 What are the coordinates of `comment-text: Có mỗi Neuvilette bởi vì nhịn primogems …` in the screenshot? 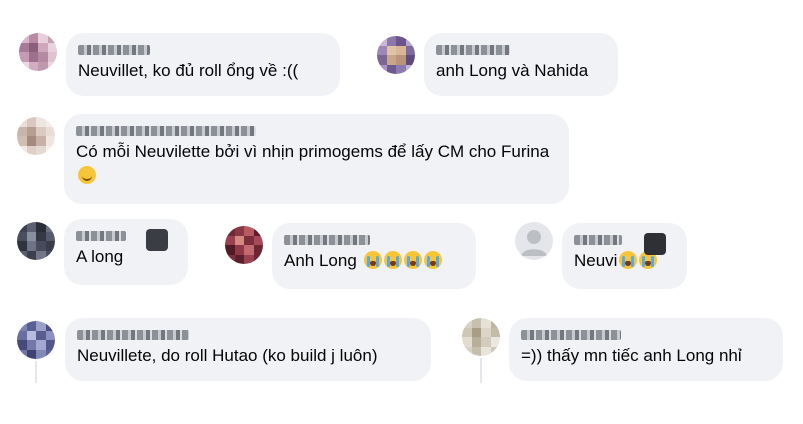 It's located at (316, 164).